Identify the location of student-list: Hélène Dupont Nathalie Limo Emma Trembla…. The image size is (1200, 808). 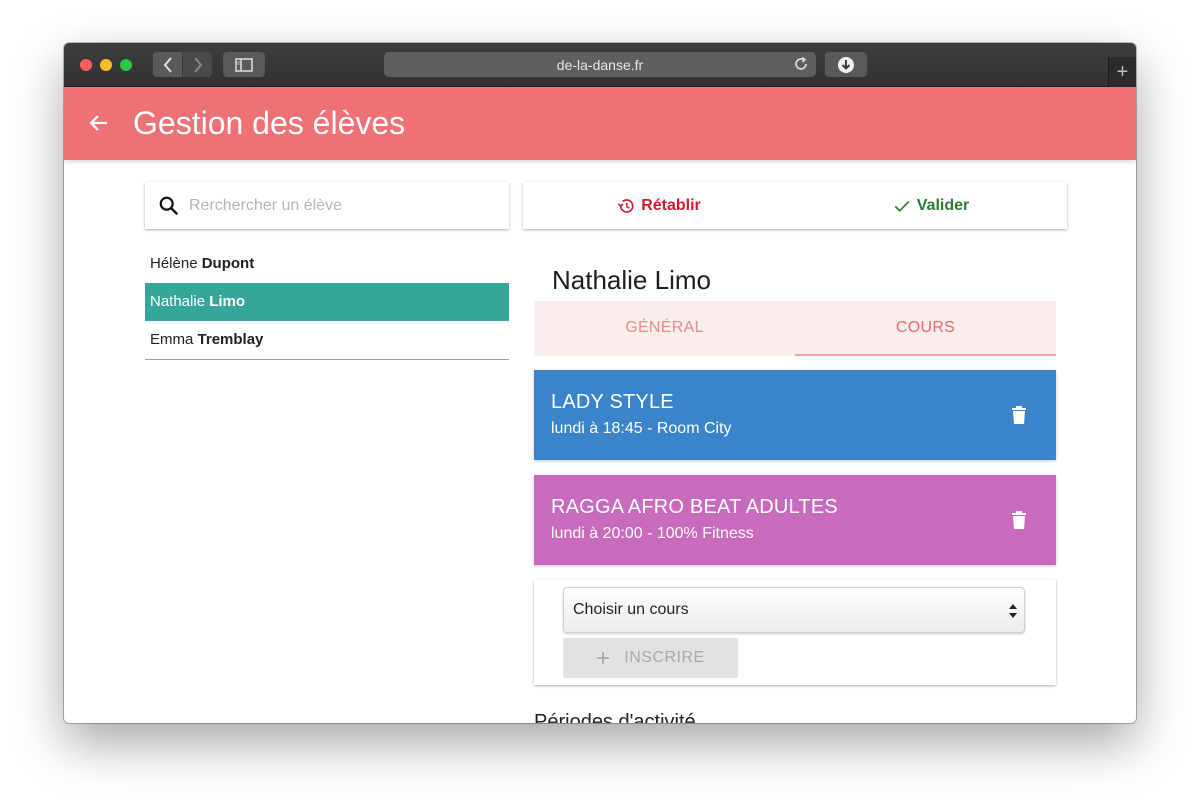
(327, 302).